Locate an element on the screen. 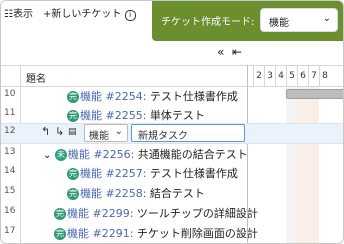 The width and height of the screenshot is (344, 244). subject-input: 新規タスク is located at coordinates (188, 133).